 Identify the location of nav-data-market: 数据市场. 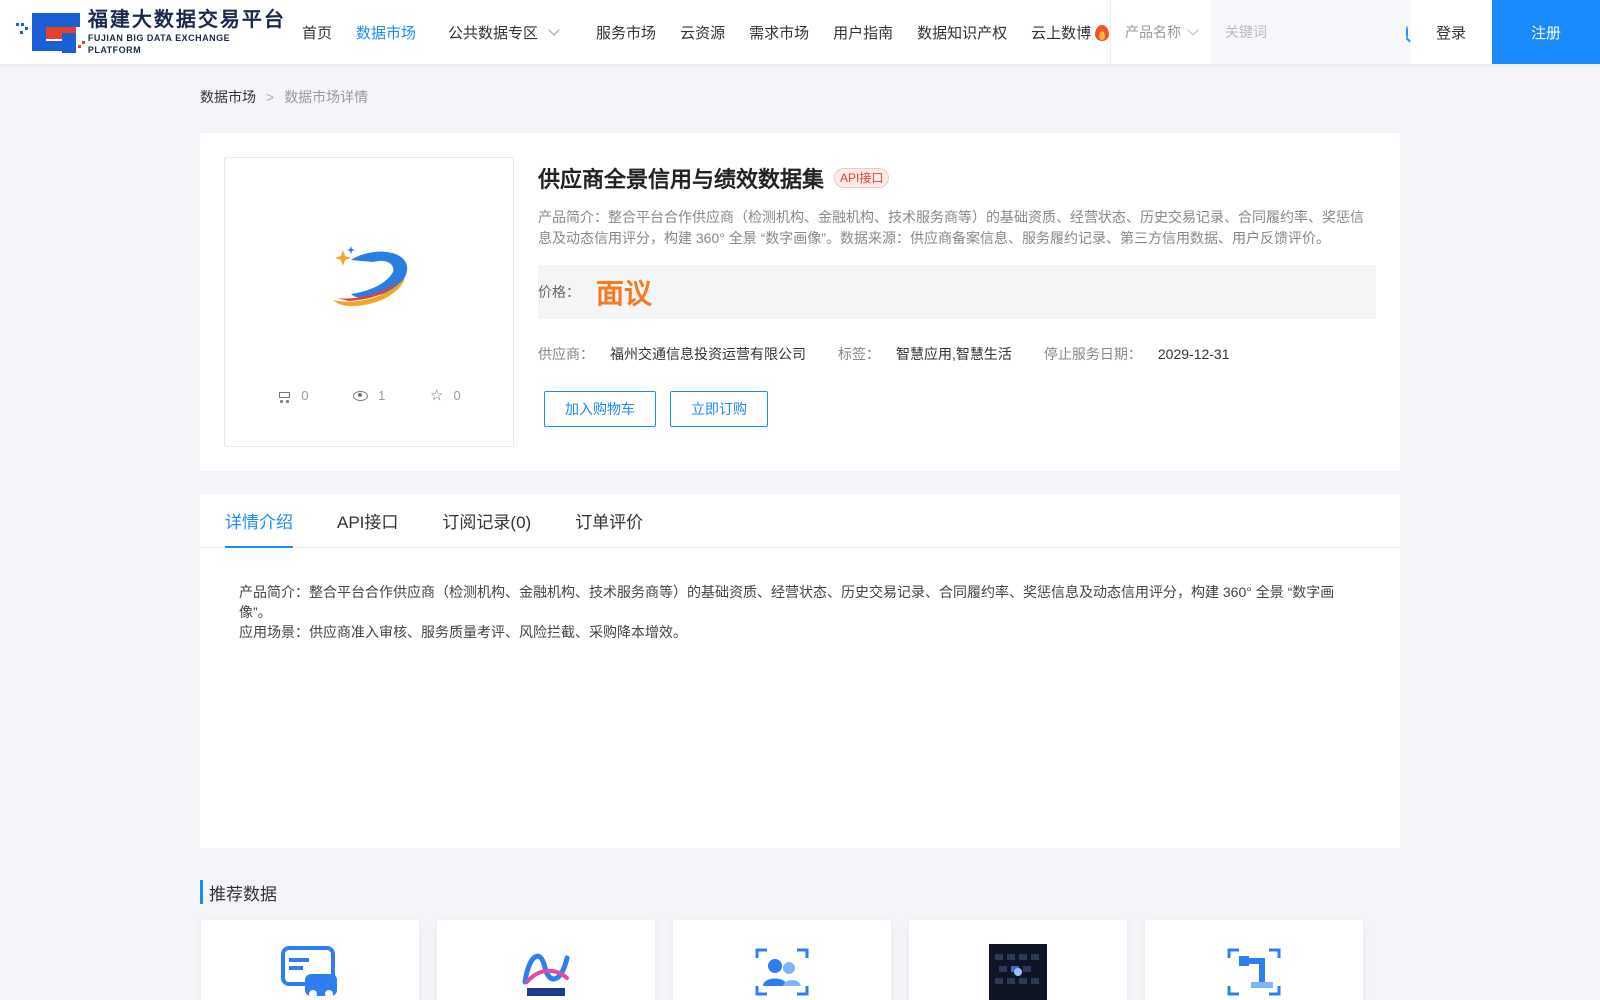
(386, 32).